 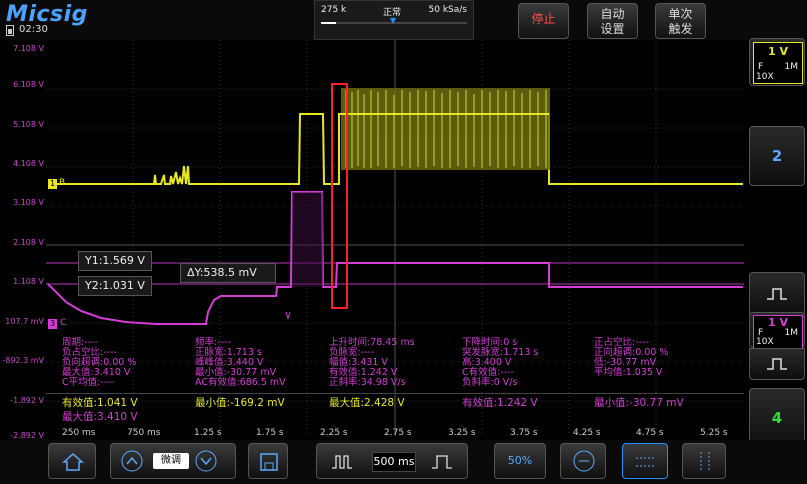 What do you see at coordinates (28, 84) in the screenshot?
I see `y-label-1: 6.108 V` at bounding box center [28, 84].